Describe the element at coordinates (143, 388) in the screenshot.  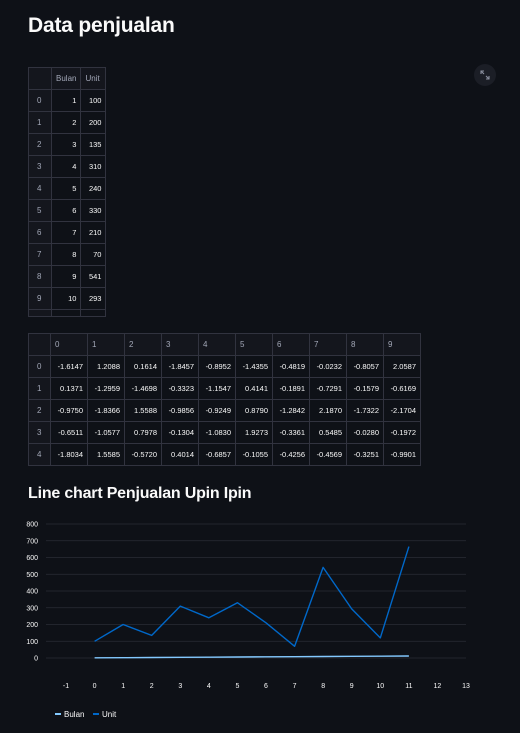
I see `table-cell: -1.4698` at that location.